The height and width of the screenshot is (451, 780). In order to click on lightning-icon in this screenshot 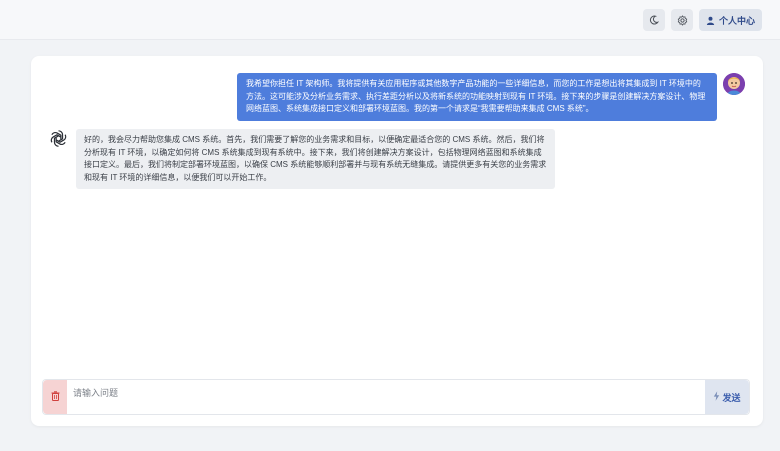, I will do `click(716, 397)`.